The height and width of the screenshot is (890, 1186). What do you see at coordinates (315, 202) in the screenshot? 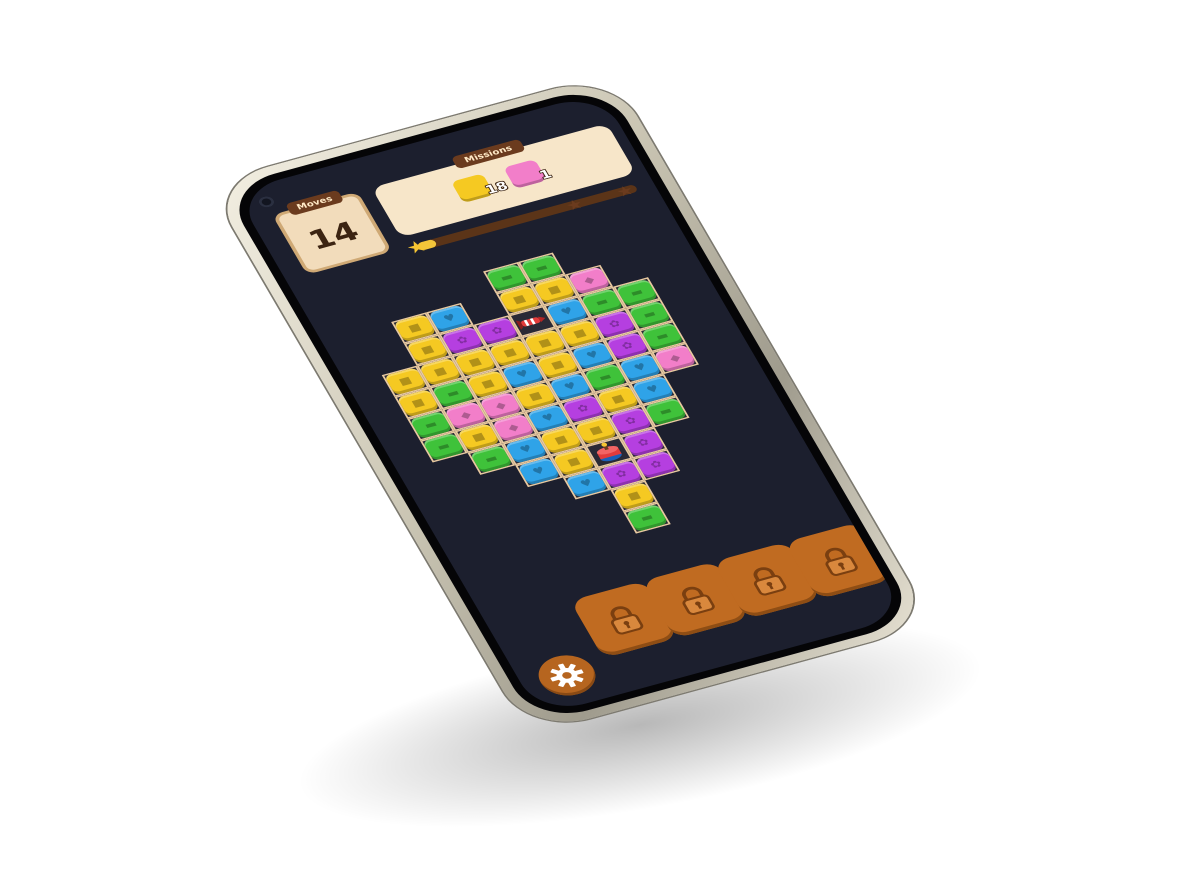
I see `moves-label: Moves` at bounding box center [315, 202].